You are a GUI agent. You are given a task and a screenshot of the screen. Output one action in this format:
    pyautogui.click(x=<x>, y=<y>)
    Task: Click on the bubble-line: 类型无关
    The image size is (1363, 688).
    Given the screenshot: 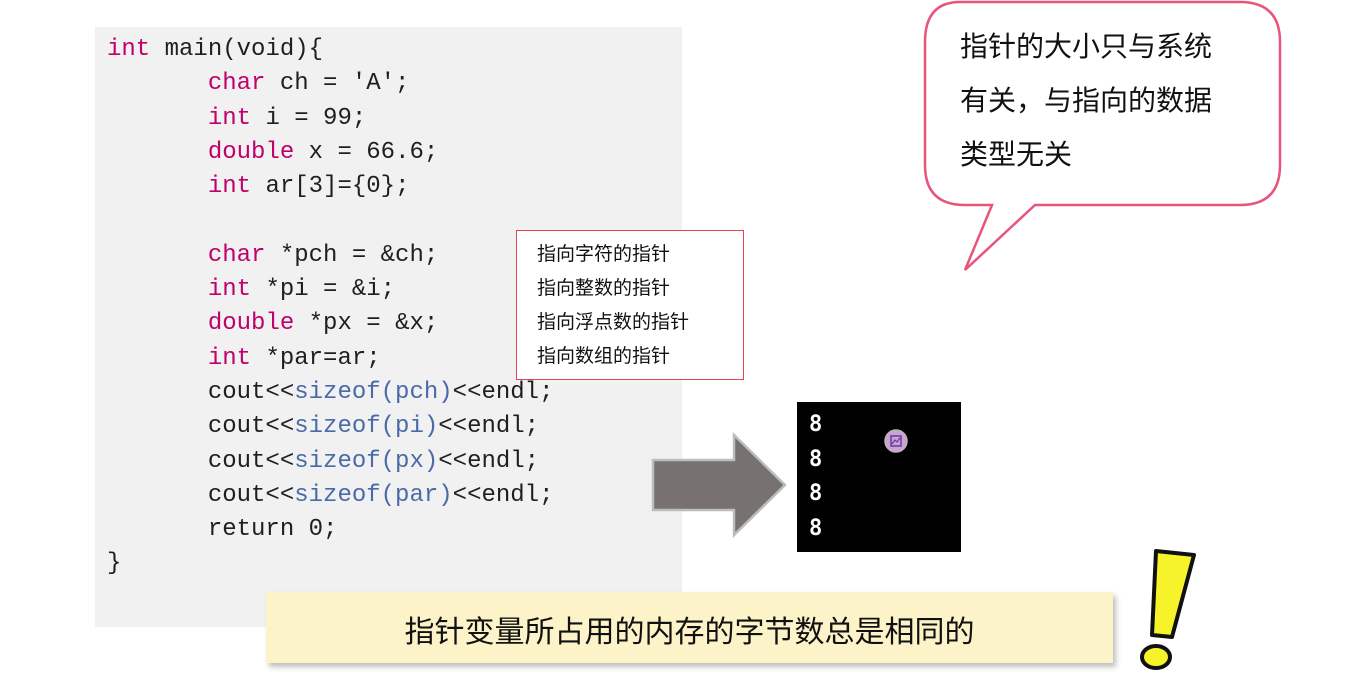 What is the action you would take?
    pyautogui.click(x=1016, y=154)
    